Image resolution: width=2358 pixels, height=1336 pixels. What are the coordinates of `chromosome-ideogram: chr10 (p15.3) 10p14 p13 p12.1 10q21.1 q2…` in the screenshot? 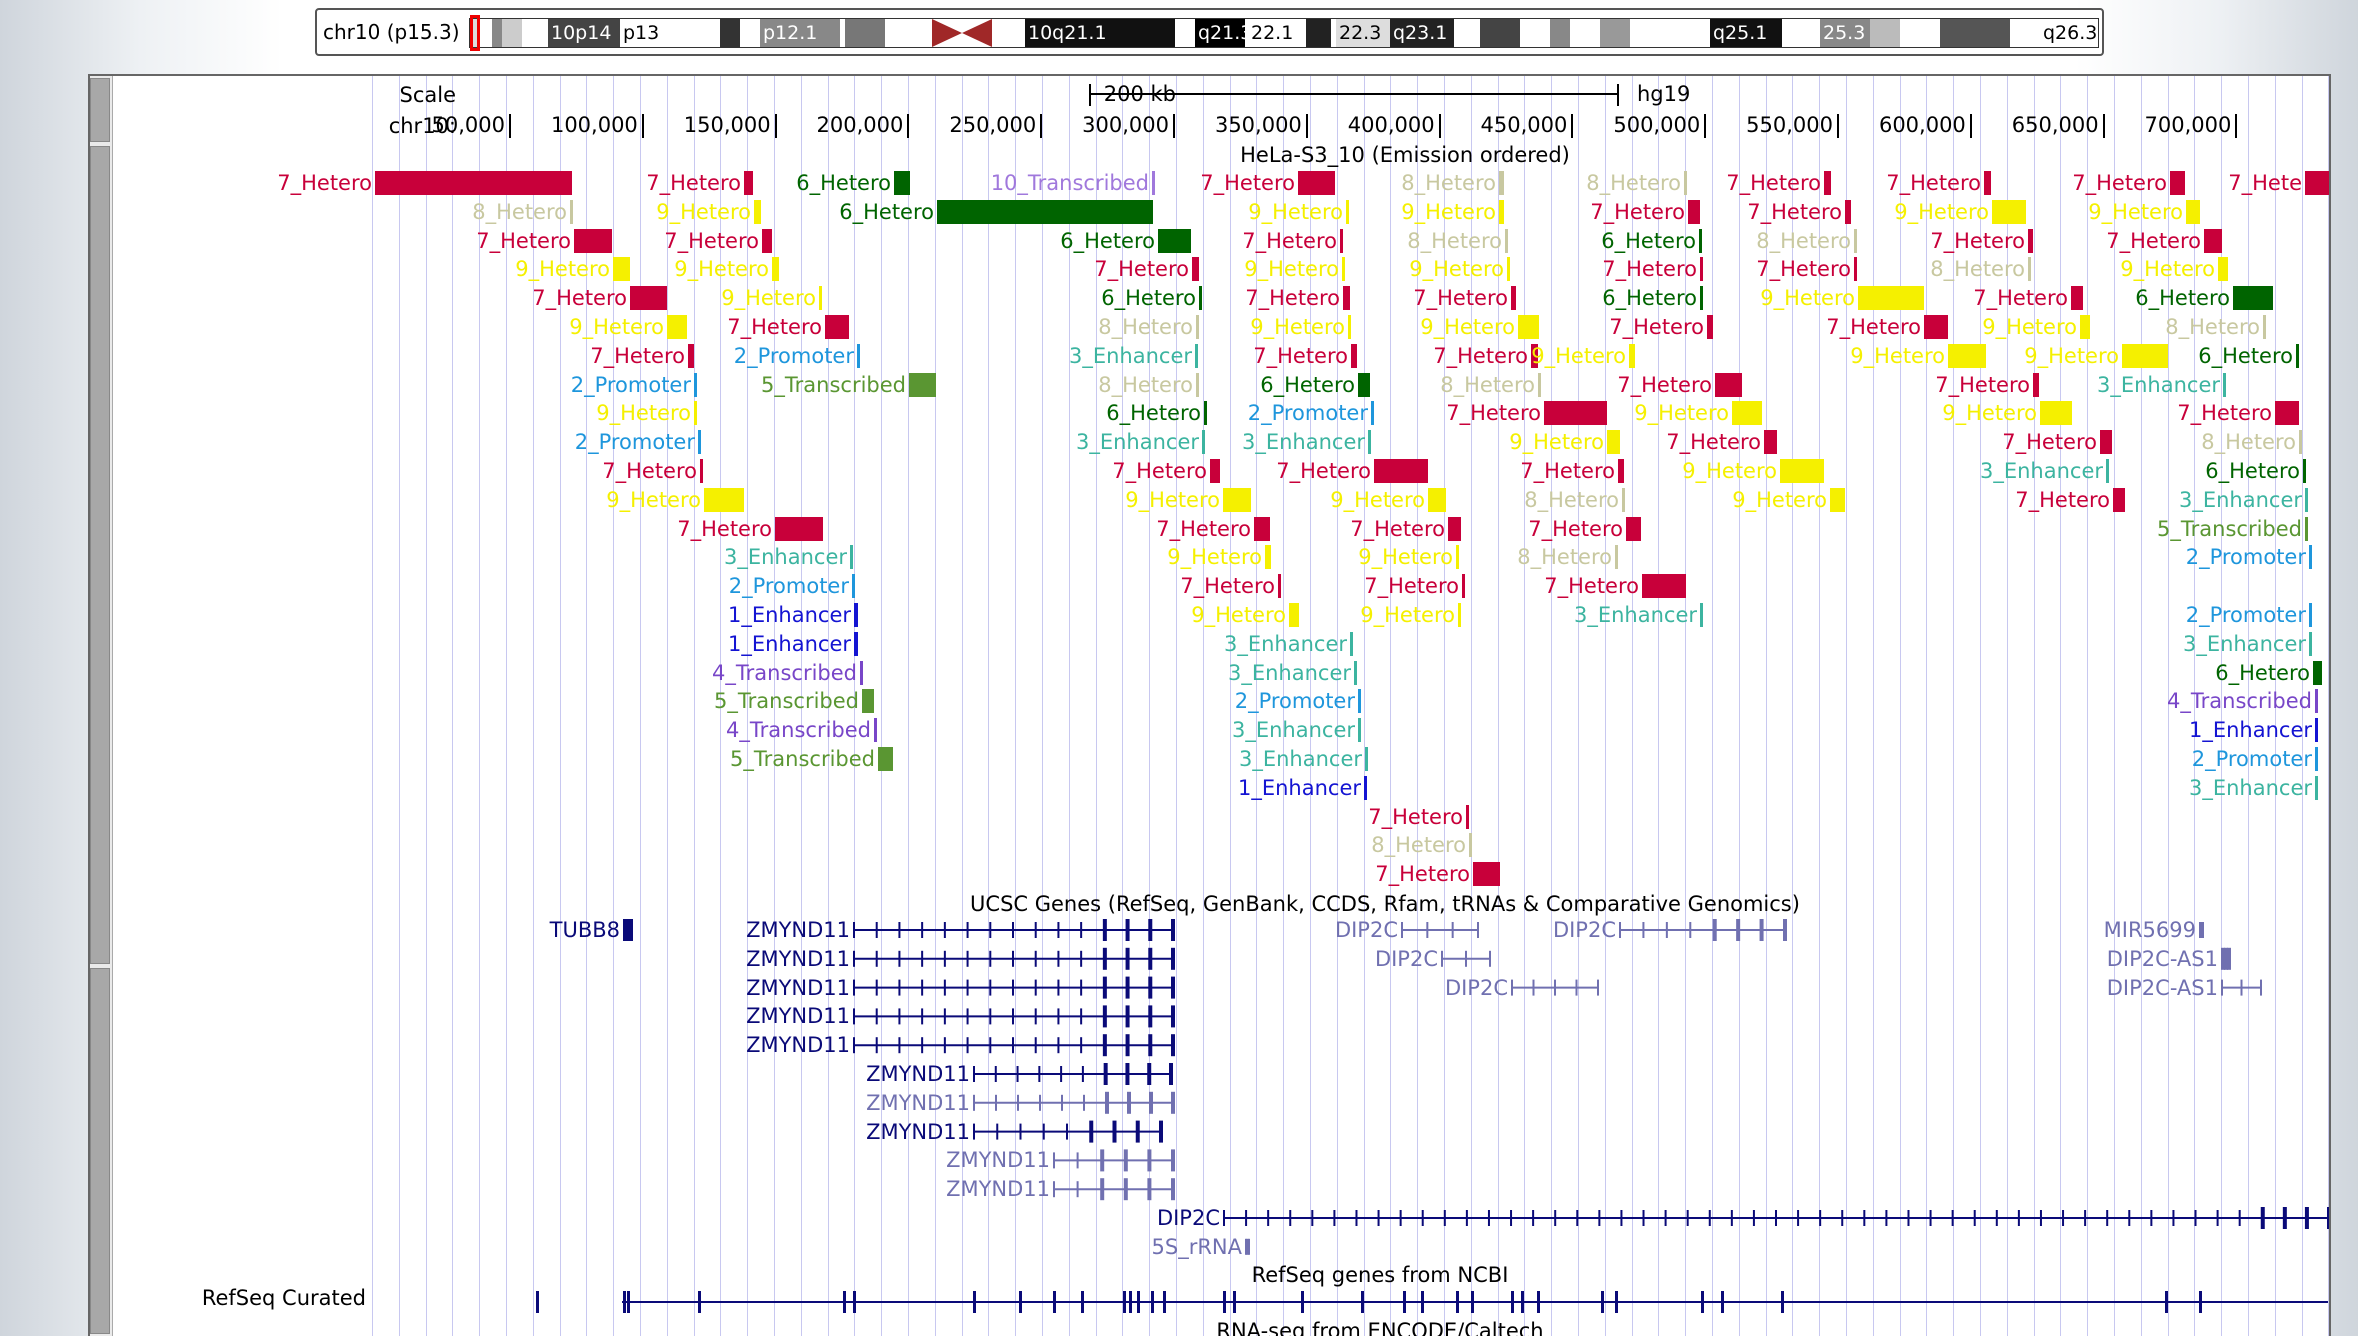 It's located at (1209, 32).